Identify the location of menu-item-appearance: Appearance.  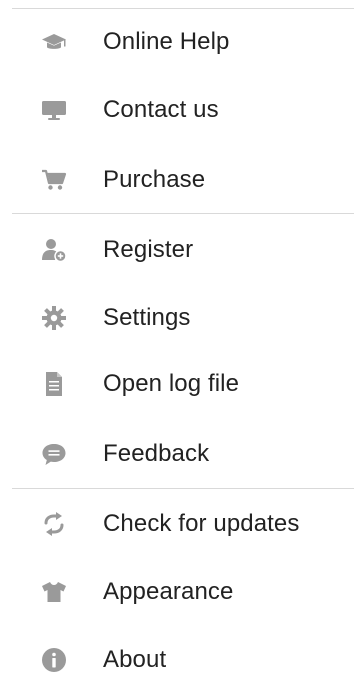
(177, 592).